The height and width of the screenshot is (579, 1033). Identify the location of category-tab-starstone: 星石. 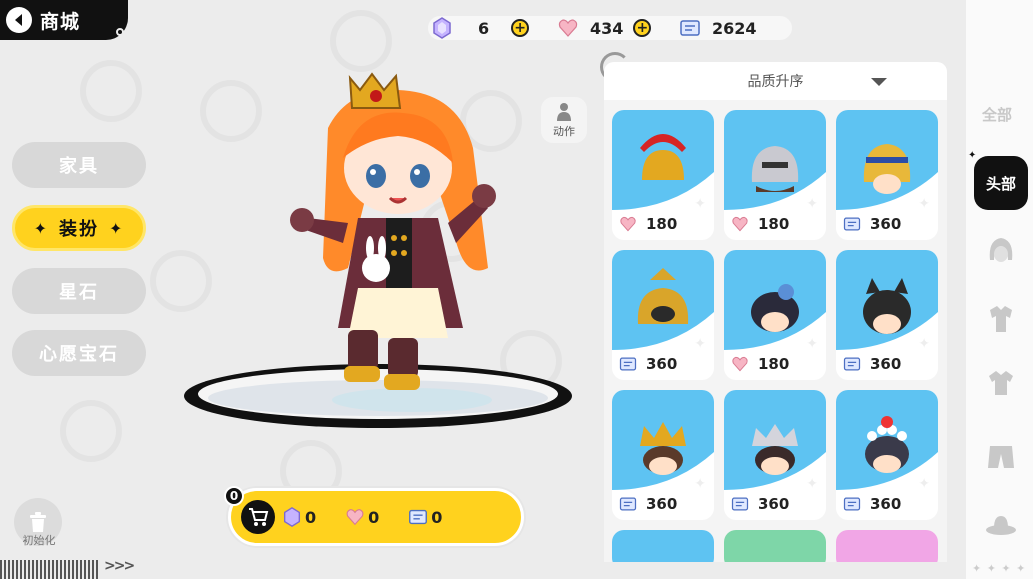
(79, 291).